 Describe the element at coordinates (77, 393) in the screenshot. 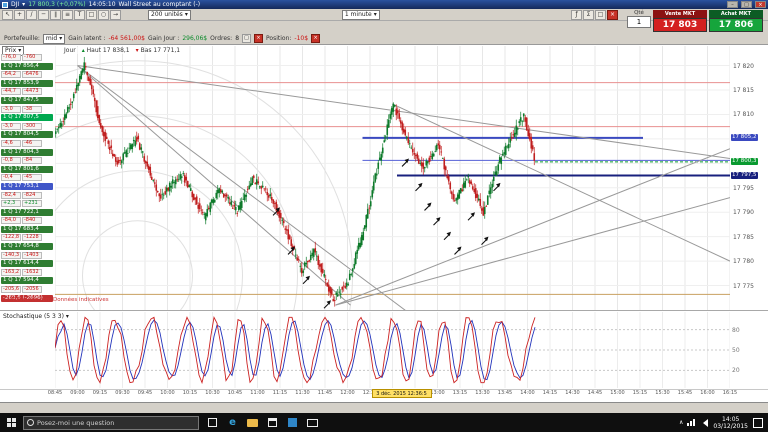

I see `time-axis-label: 09:00` at that location.